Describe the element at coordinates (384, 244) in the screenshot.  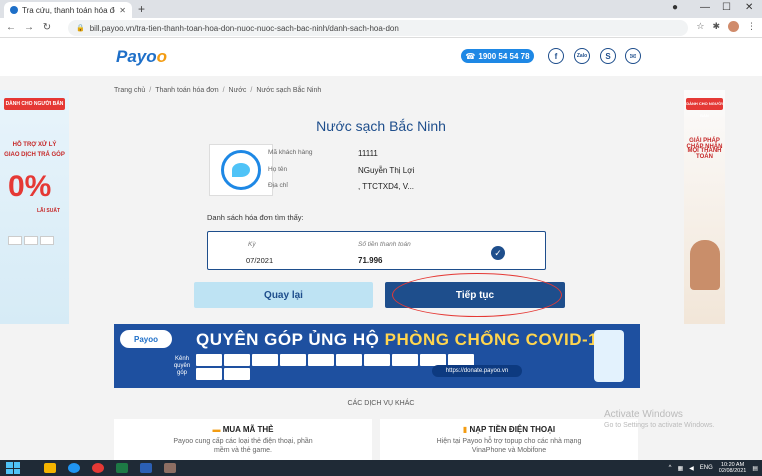
I see `amount-label: Số tiền thanh toán` at that location.